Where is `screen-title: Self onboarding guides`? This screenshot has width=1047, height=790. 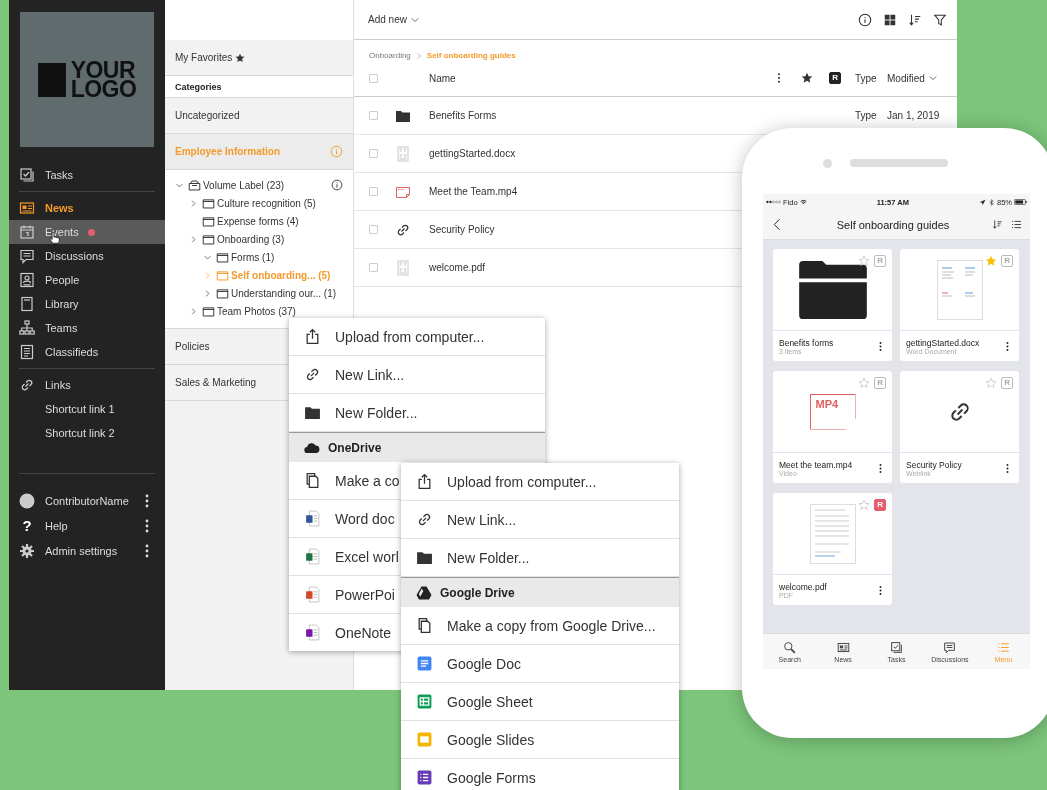 screen-title: Self onboarding guides is located at coordinates (893, 224).